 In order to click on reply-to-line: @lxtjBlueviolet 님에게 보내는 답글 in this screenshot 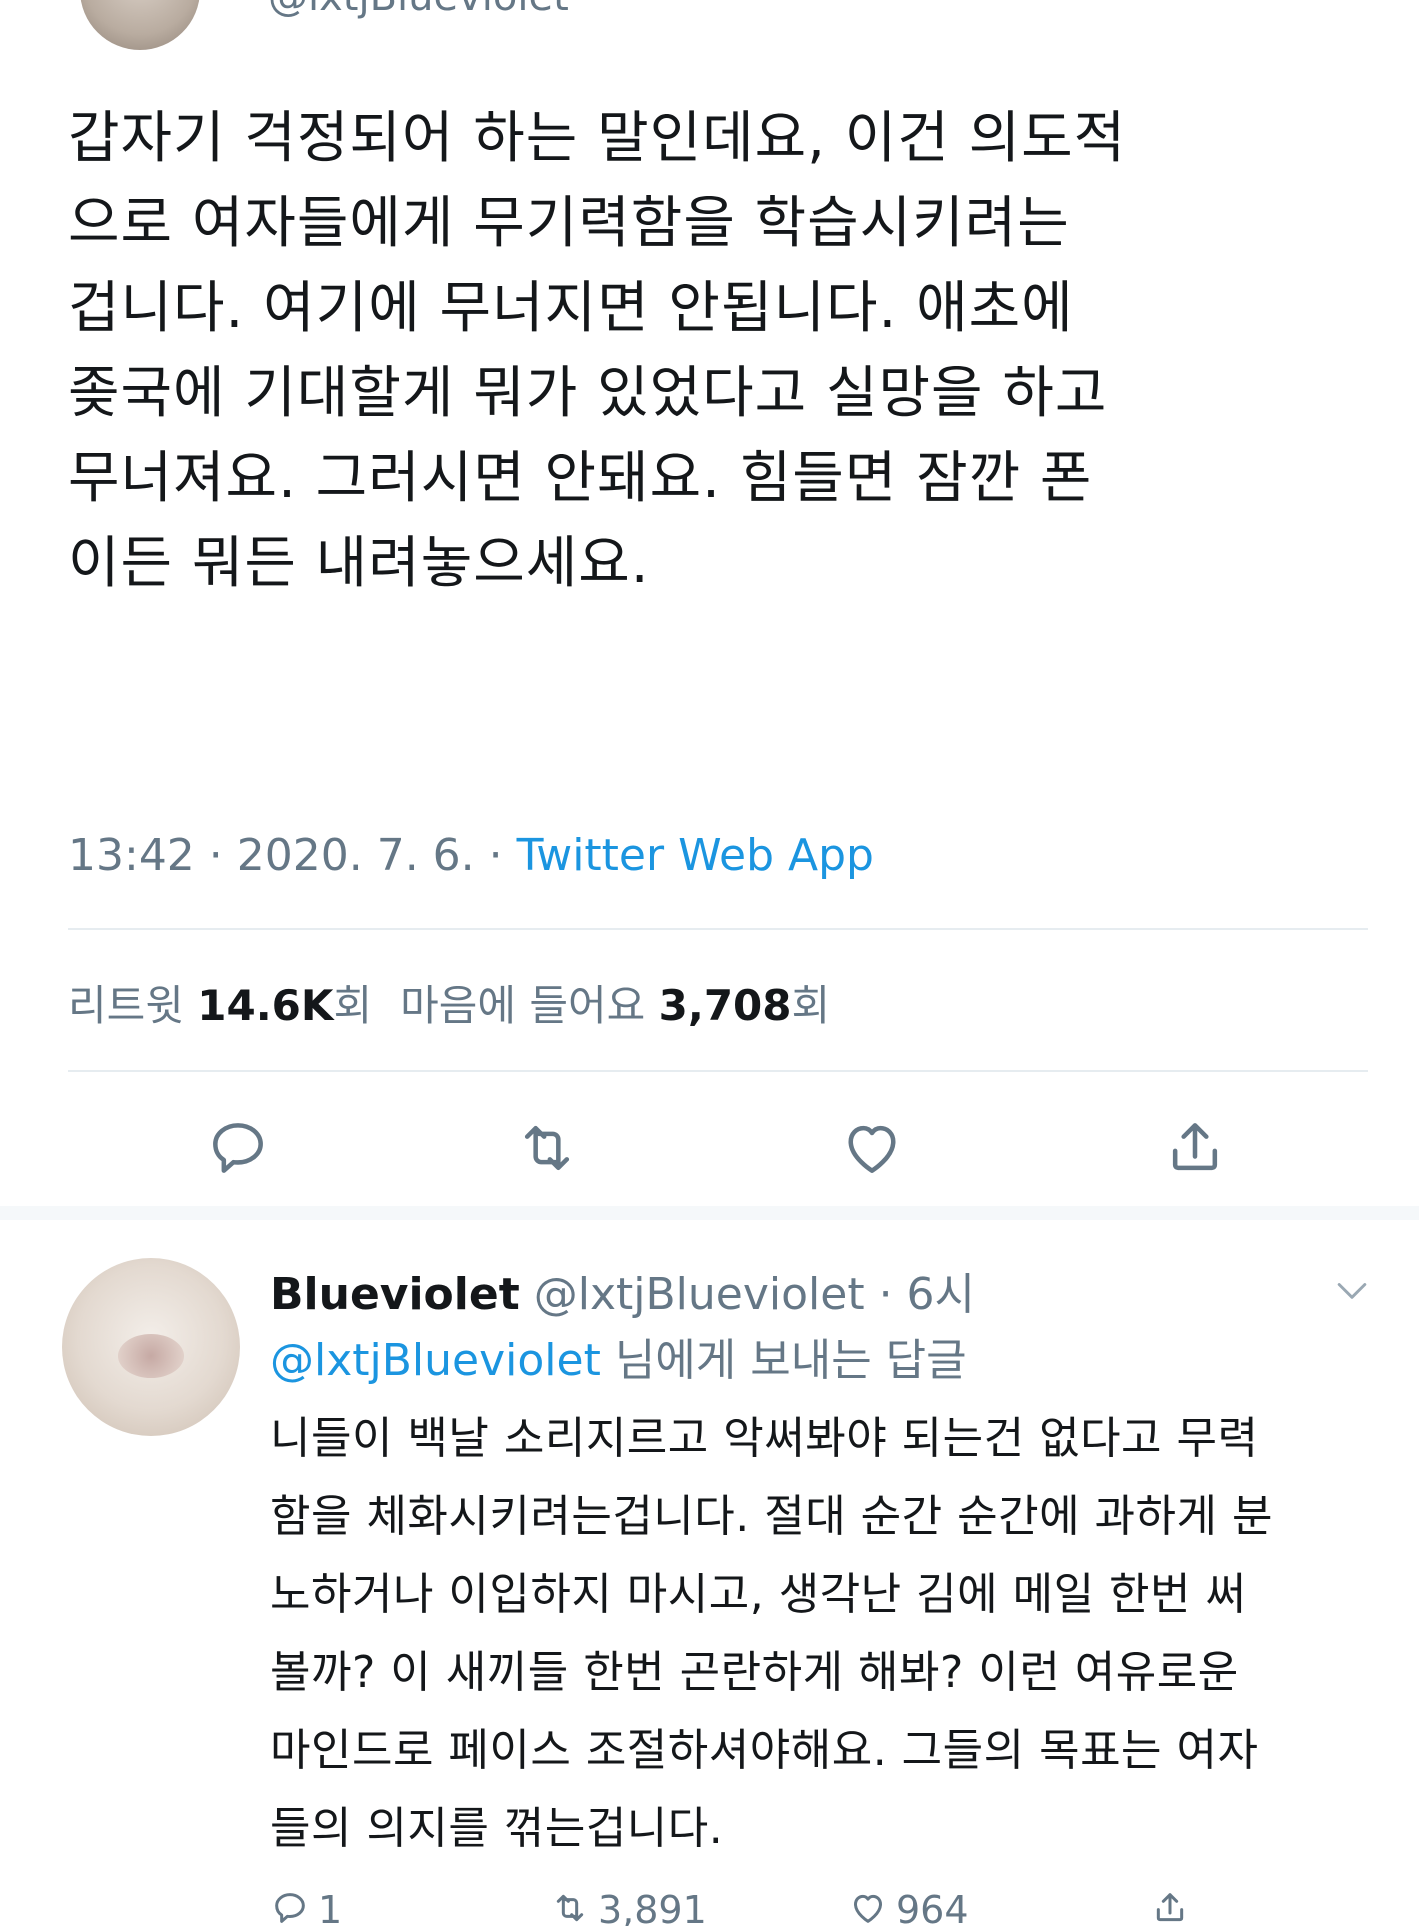, I will do `click(618, 1356)`.